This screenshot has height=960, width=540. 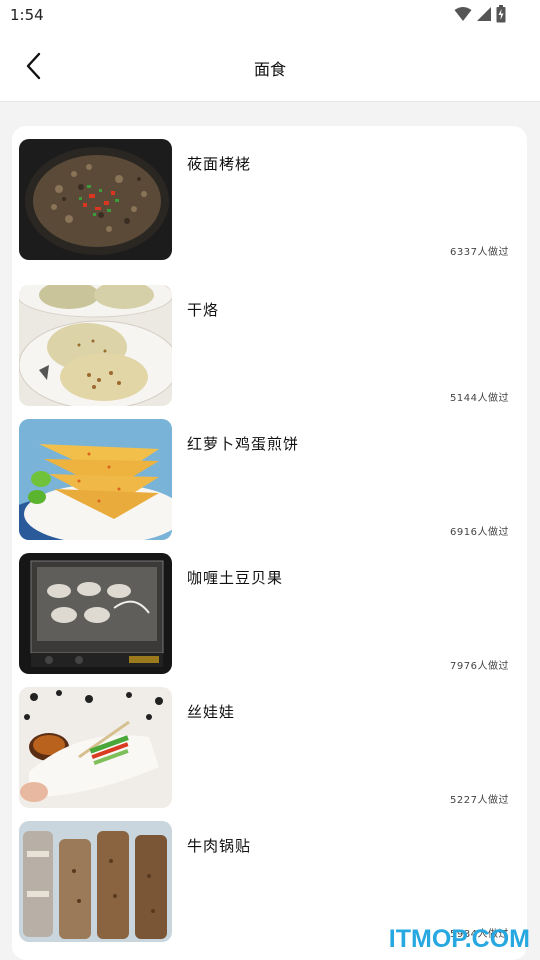 What do you see at coordinates (219, 164) in the screenshot?
I see `recipe-name: 莜面栲栳` at bounding box center [219, 164].